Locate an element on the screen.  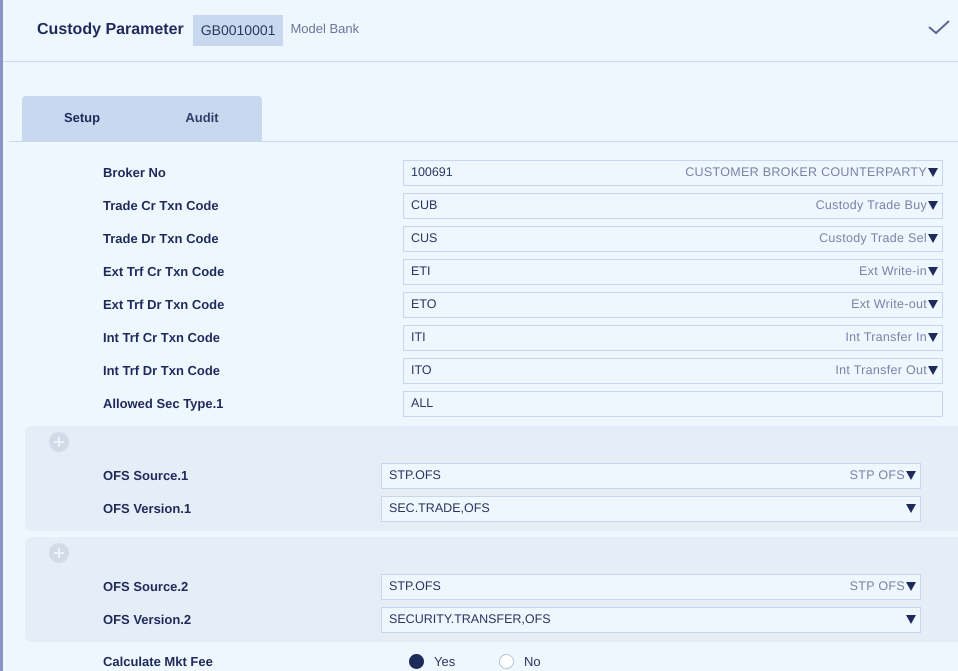
select-field: CUB Custody Trade Buy is located at coordinates (673, 205).